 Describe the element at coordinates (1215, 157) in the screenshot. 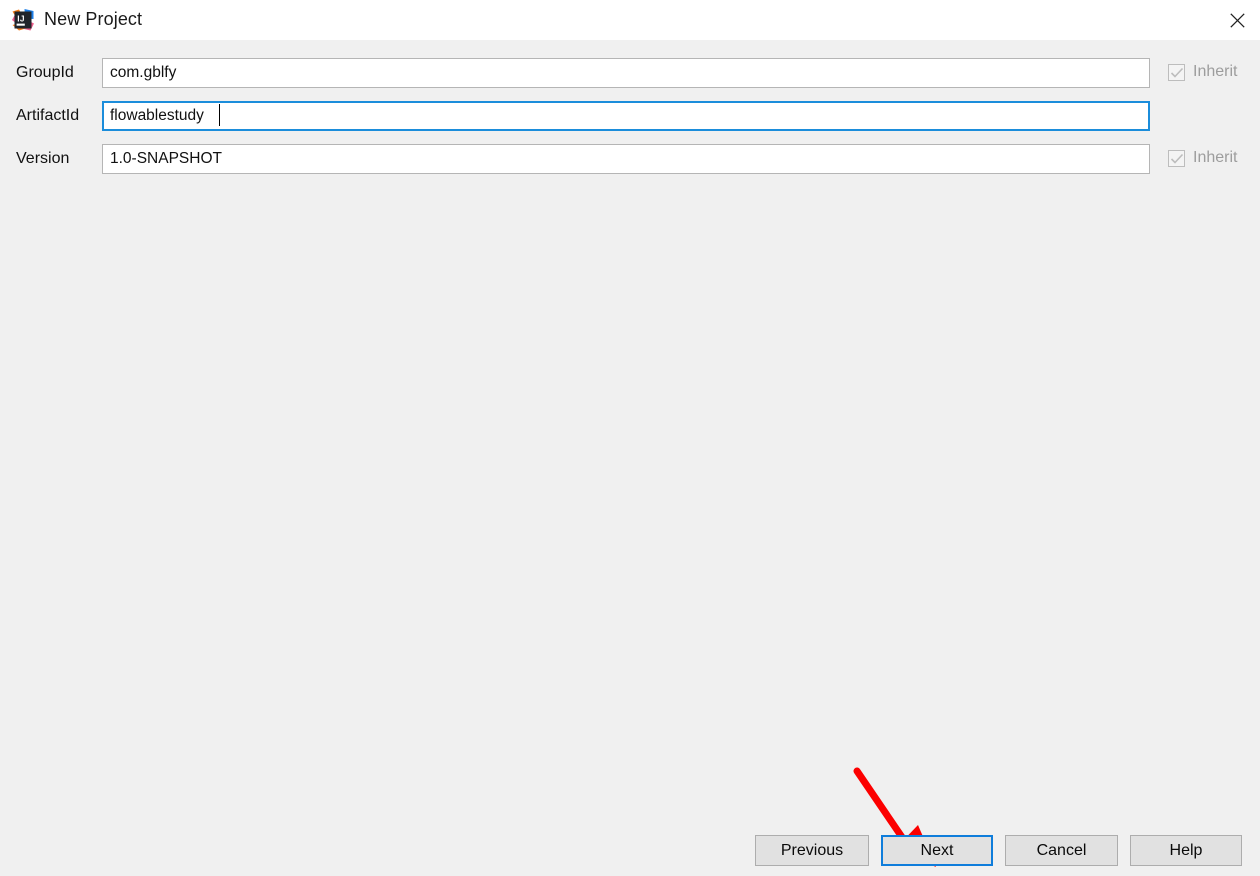

I see `version-inherit-label: Inherit` at that location.